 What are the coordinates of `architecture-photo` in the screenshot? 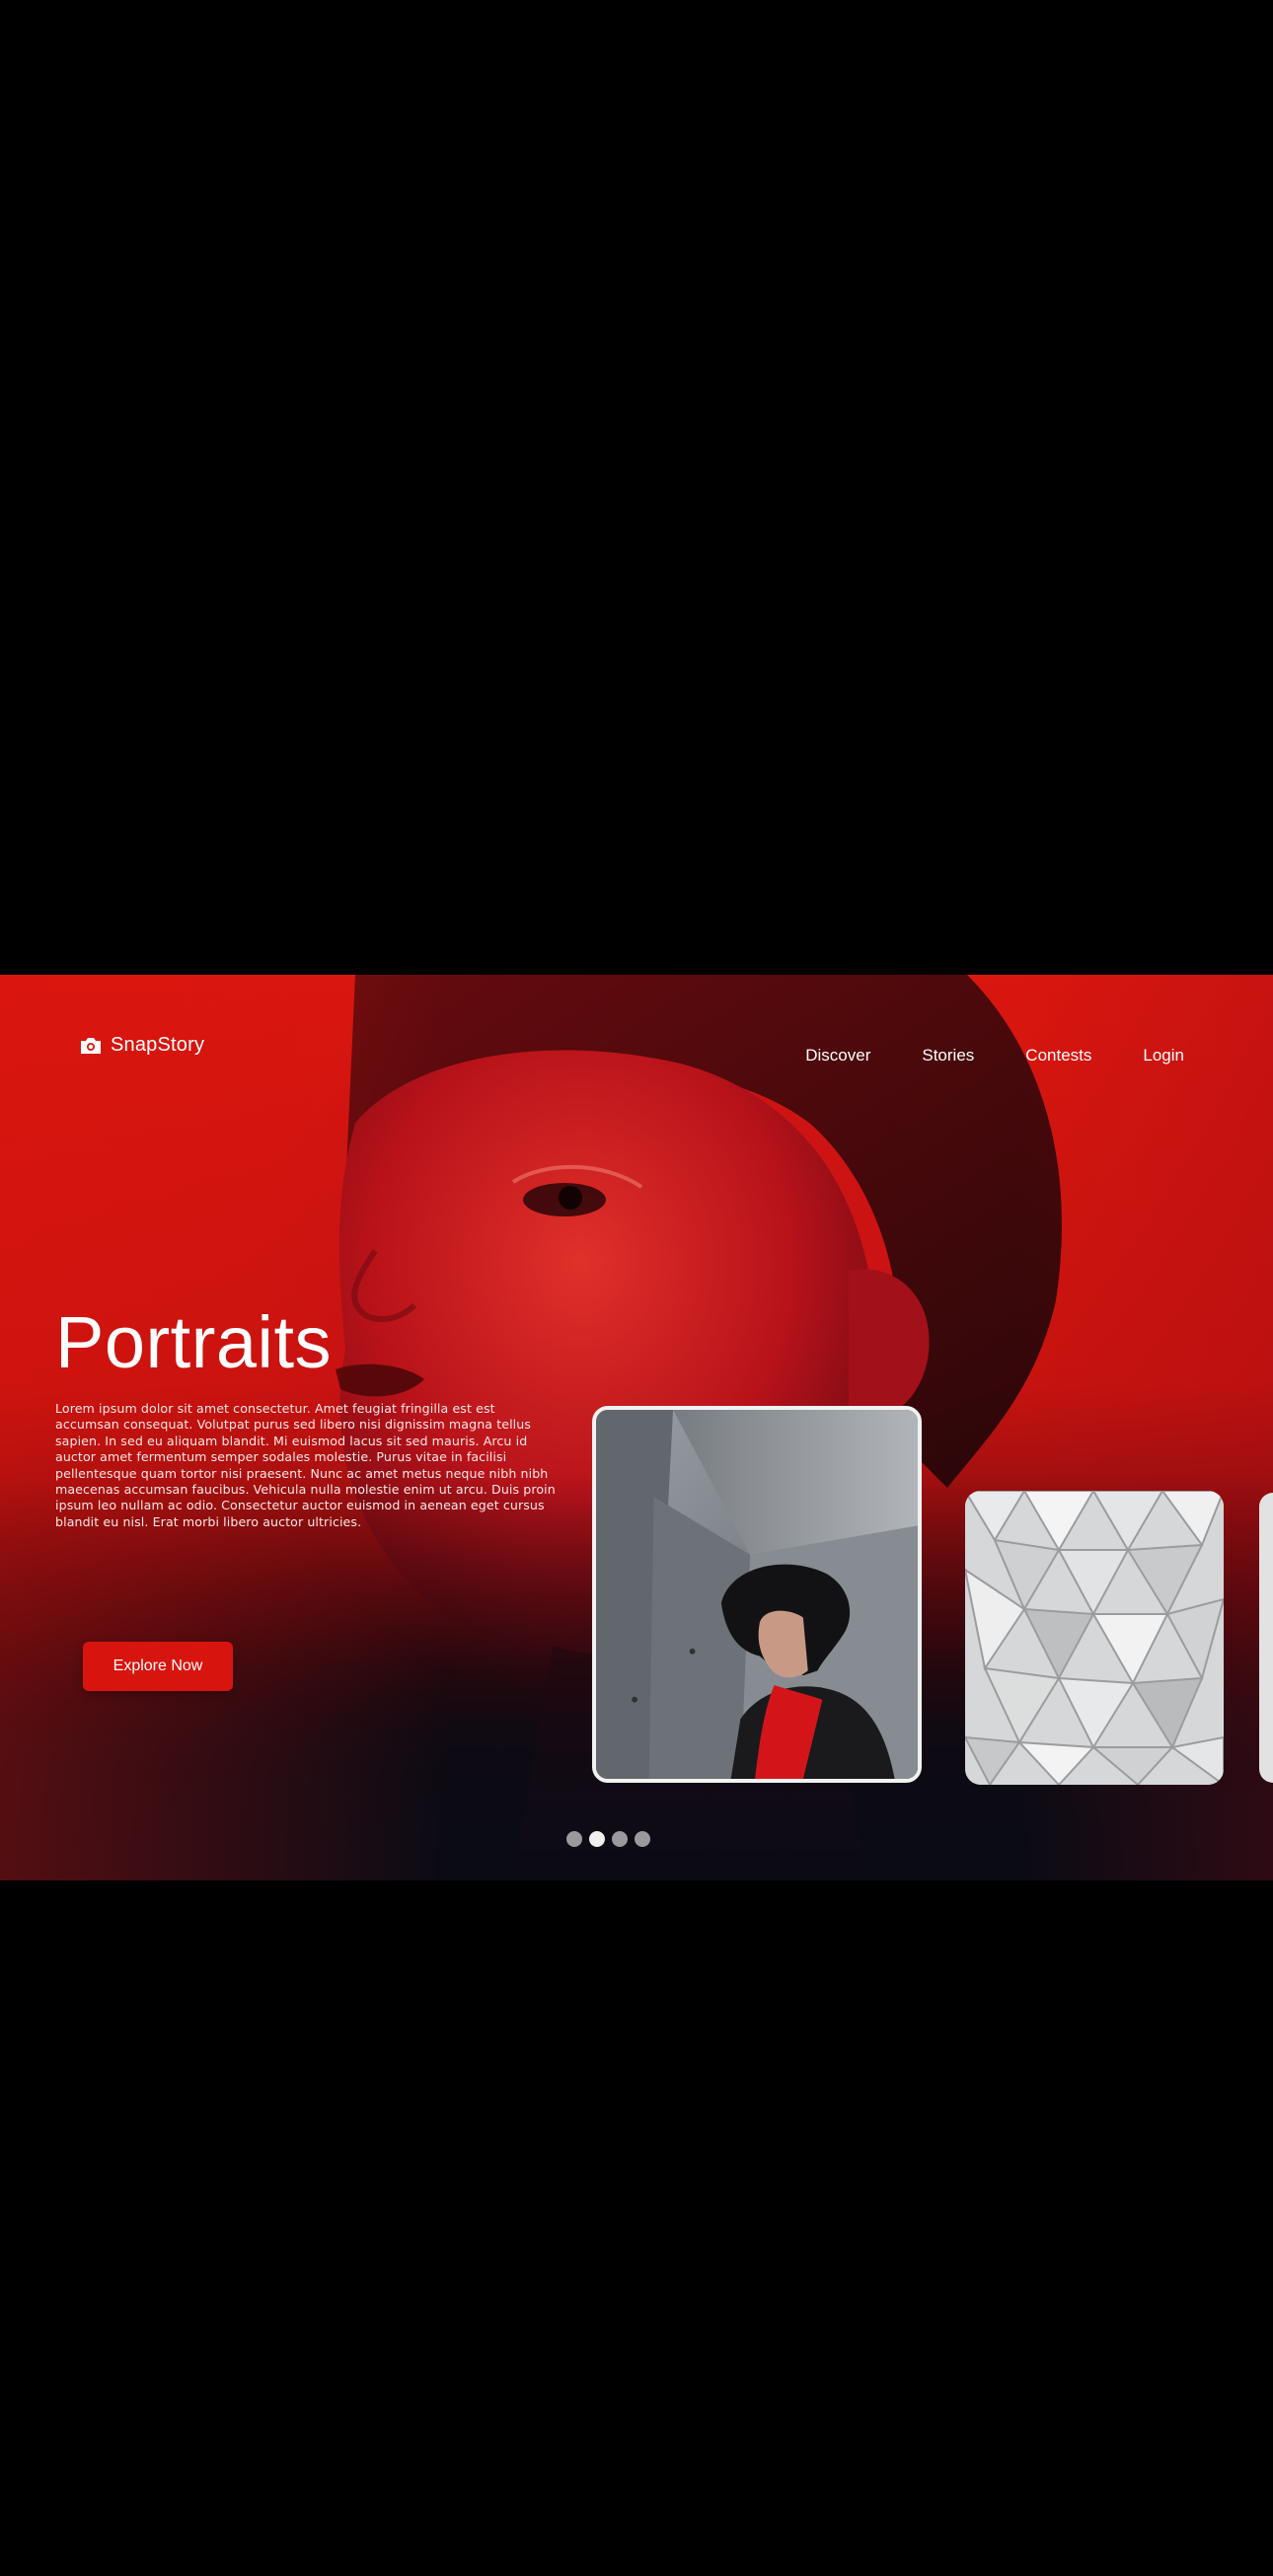 It's located at (1094, 1638).